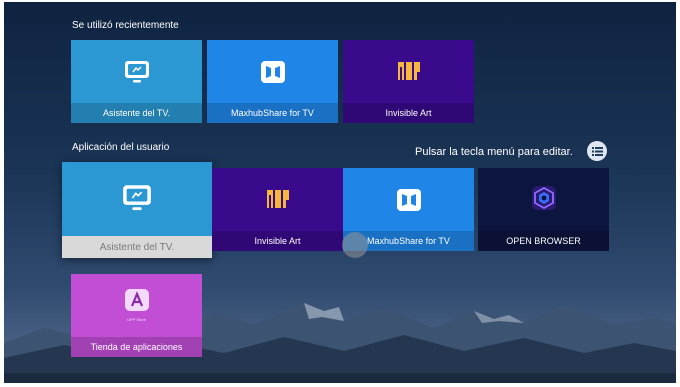 Image resolution: width=680 pixels, height=387 pixels. I want to click on recent-tile-tv-assistant: Asistente del TV., so click(136, 81).